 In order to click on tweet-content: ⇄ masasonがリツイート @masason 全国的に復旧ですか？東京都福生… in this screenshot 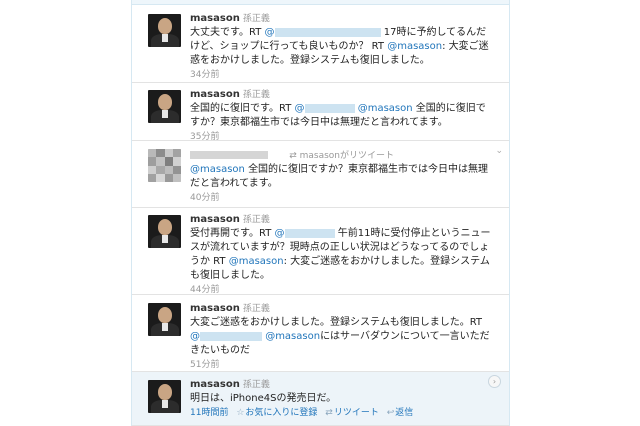, I will do `click(342, 176)`.